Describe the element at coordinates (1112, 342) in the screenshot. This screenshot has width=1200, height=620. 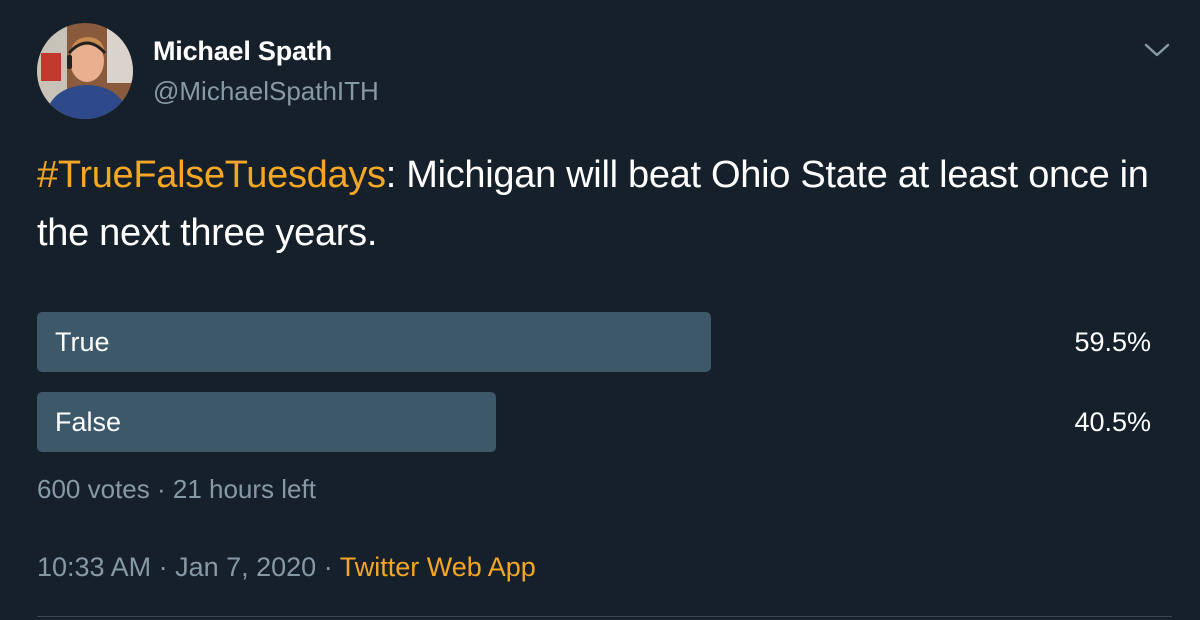
I see `poll-option-percent: 59.5%` at that location.